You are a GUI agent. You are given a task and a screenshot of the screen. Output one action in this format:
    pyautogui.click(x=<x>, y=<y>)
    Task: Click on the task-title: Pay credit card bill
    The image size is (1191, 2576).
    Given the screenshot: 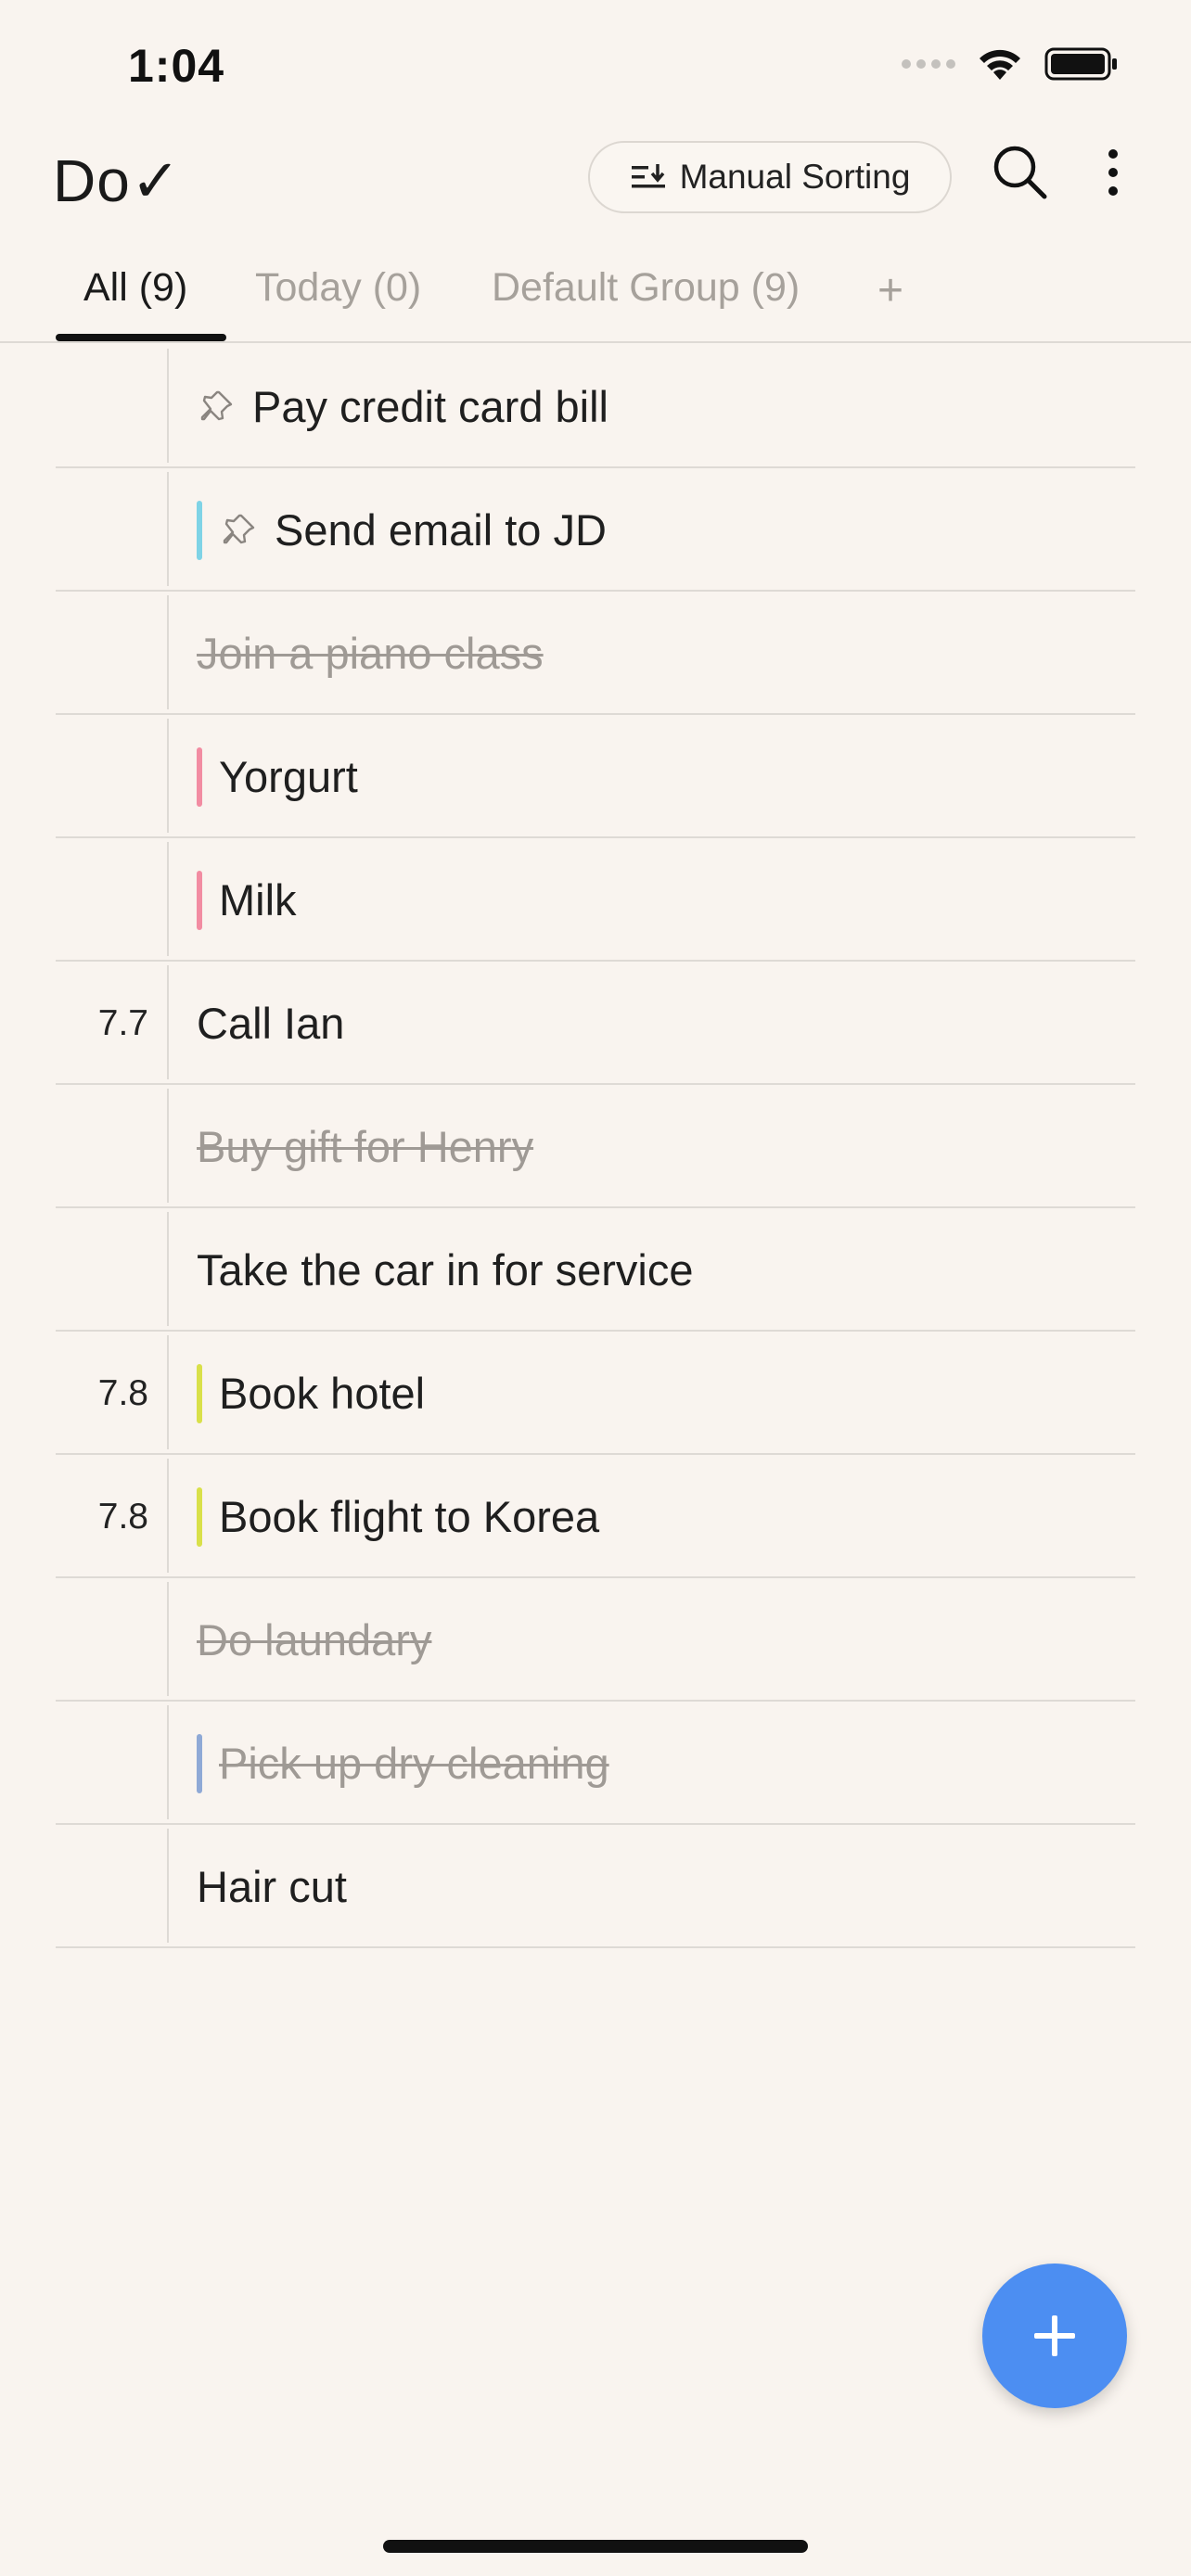 What is the action you would take?
    pyautogui.click(x=430, y=406)
    